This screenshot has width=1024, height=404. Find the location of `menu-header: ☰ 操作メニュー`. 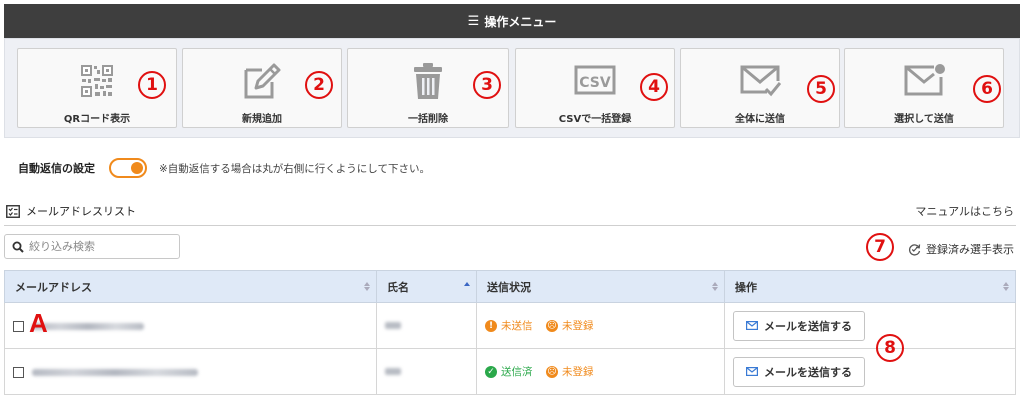

menu-header: ☰ 操作メニュー is located at coordinates (512, 21).